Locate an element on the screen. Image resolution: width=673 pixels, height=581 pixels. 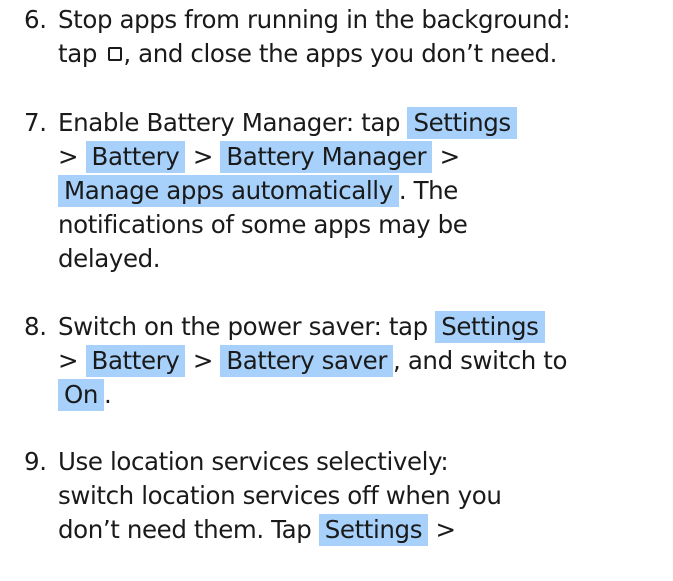
text-line: tap , and close the apps you don’t need. is located at coordinates (308, 53).